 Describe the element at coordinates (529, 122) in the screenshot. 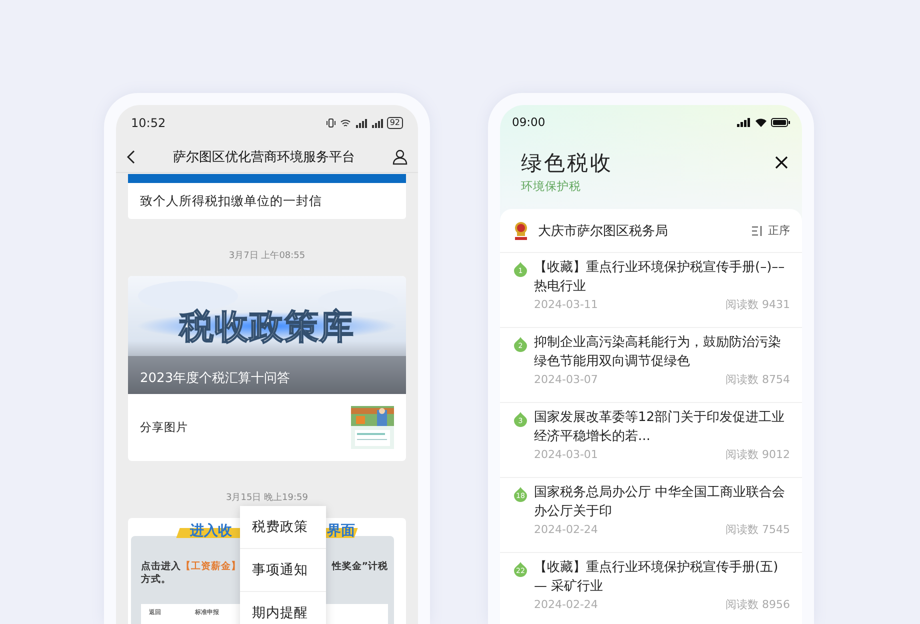

I see `status-time: 09:00` at that location.